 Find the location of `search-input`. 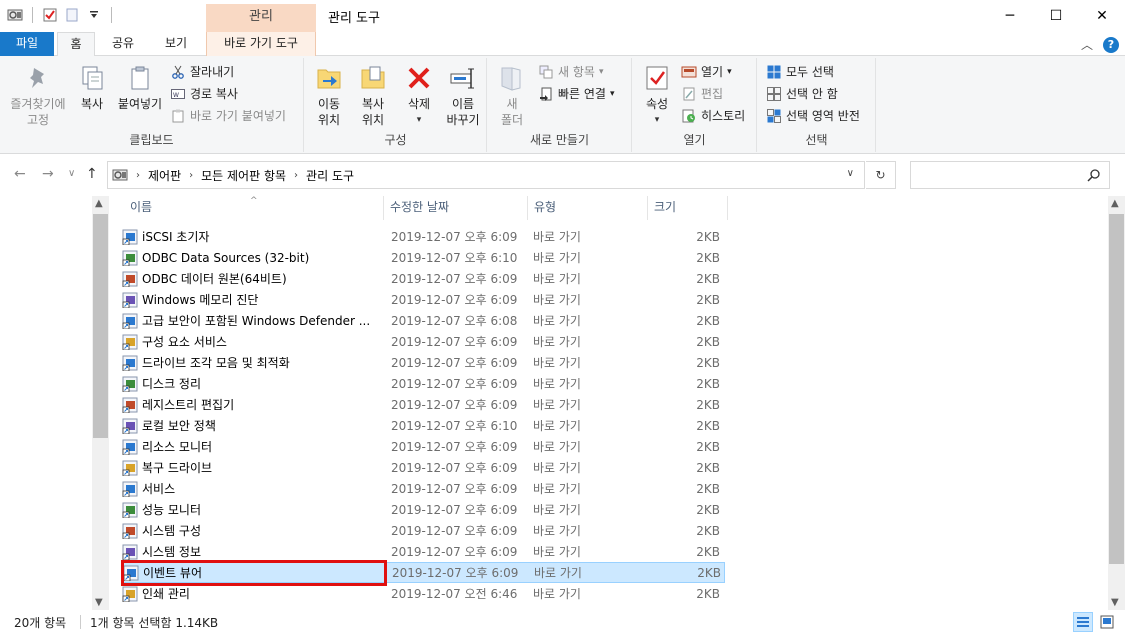

search-input is located at coordinates (1010, 175).